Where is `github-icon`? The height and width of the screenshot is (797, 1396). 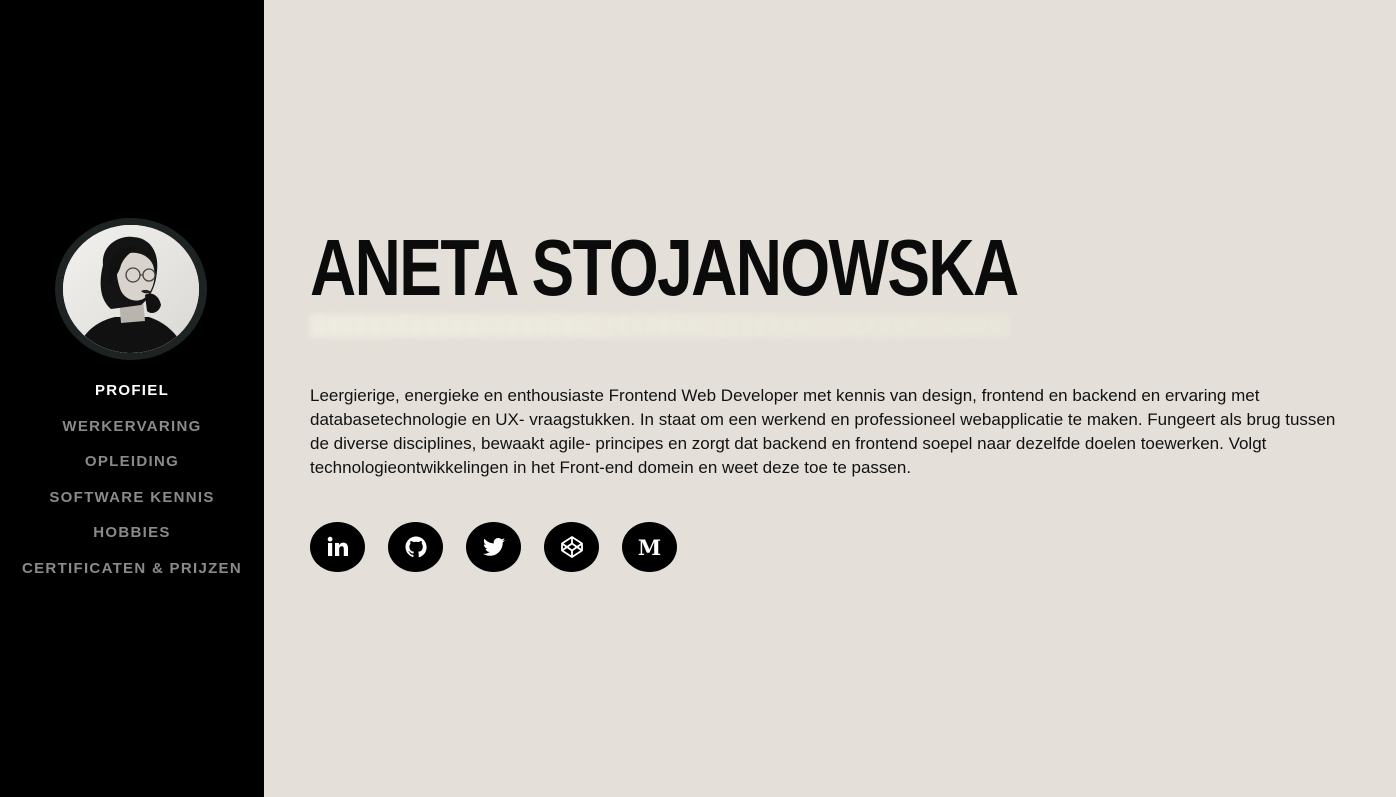 github-icon is located at coordinates (416, 547).